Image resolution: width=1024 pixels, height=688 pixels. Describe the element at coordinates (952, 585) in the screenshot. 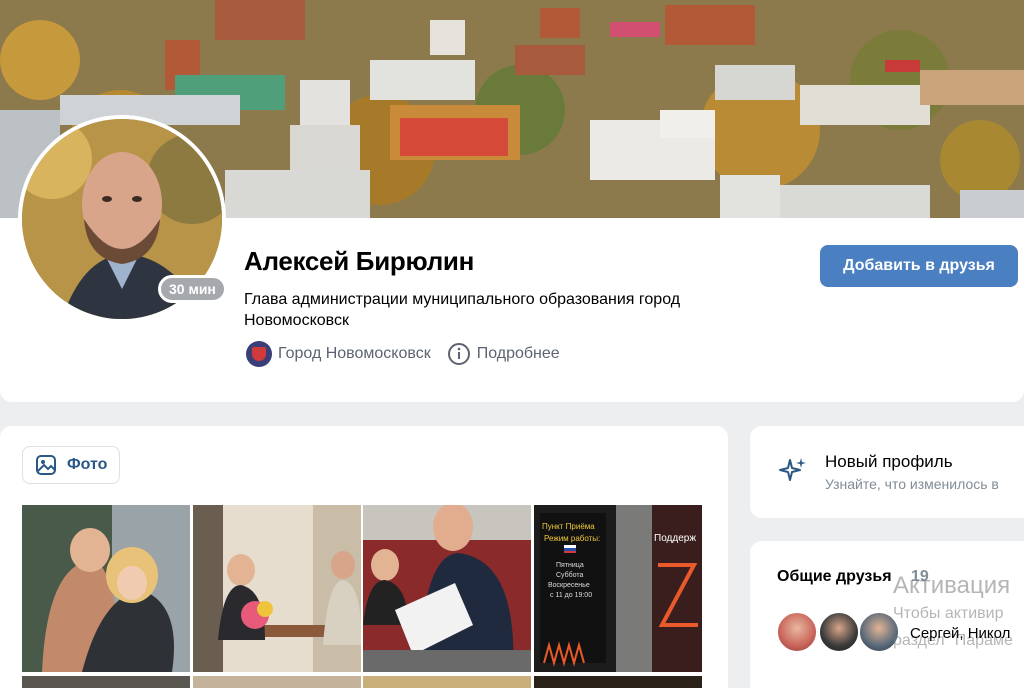

I see `activation-watermark-title: Активация` at that location.